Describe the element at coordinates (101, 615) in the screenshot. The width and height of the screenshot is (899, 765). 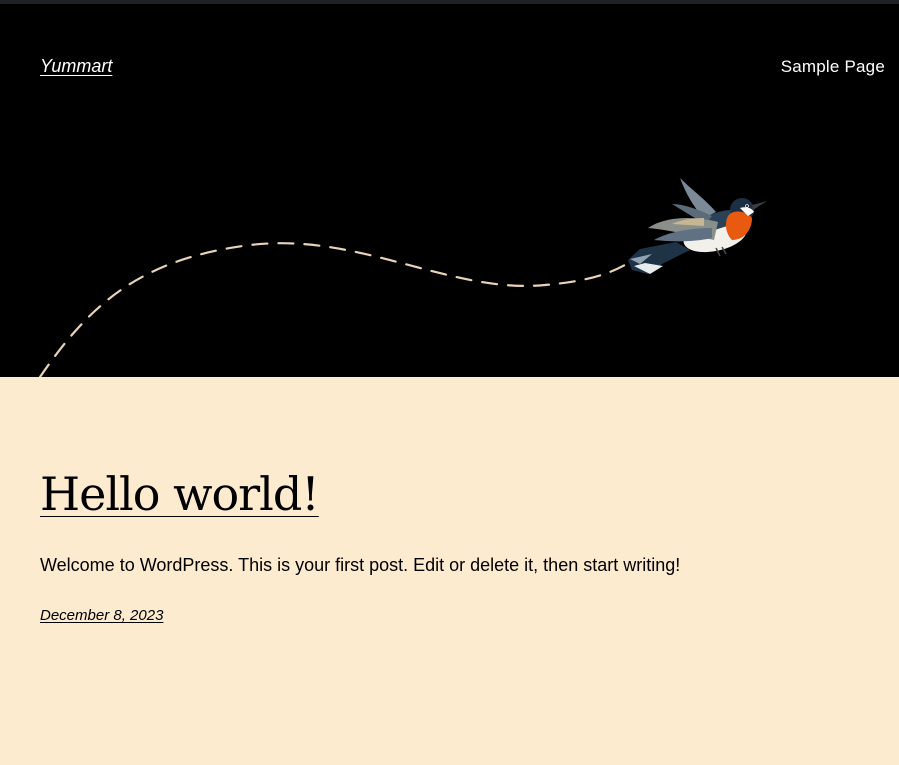
I see `post-date-link: December 8, 2023` at that location.